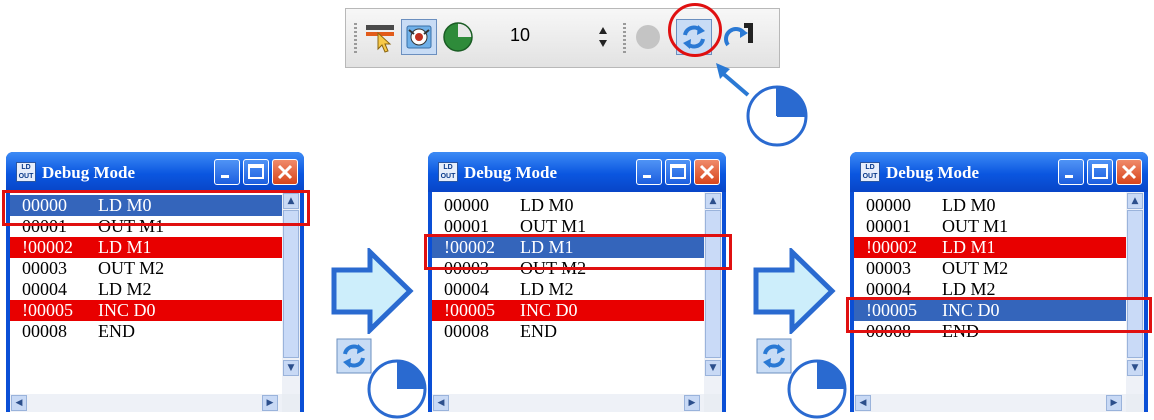  Describe the element at coordinates (695, 30) in the screenshot. I see `refresh-highlight-circle` at that location.